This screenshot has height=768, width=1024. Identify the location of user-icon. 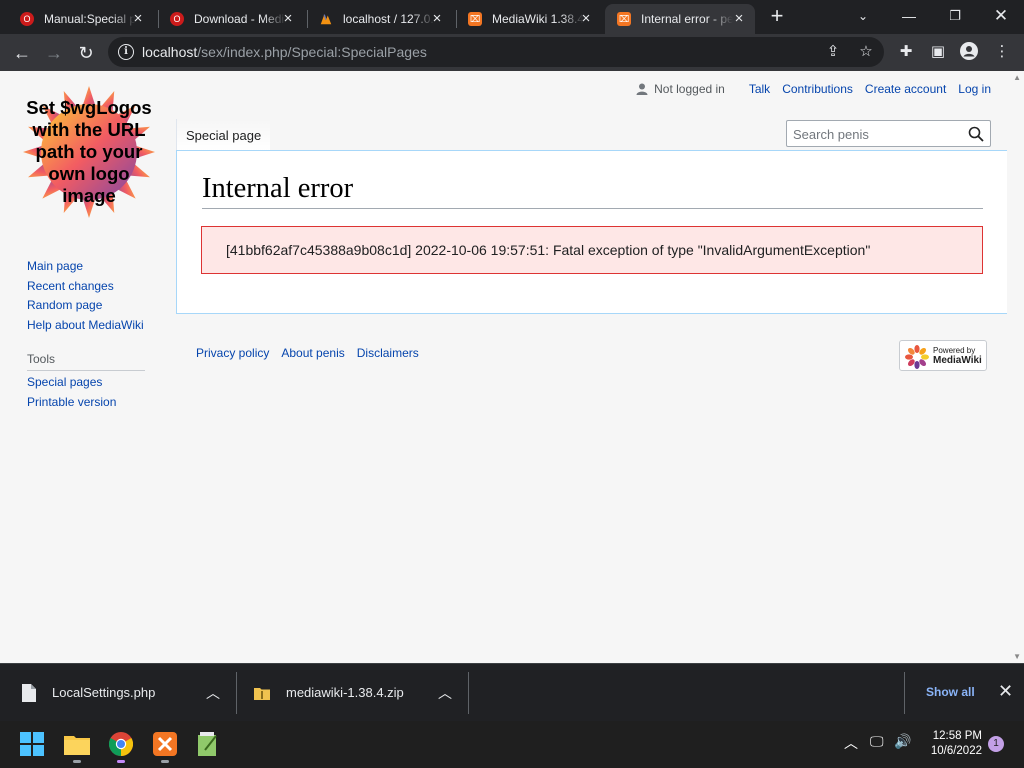
(642, 89).